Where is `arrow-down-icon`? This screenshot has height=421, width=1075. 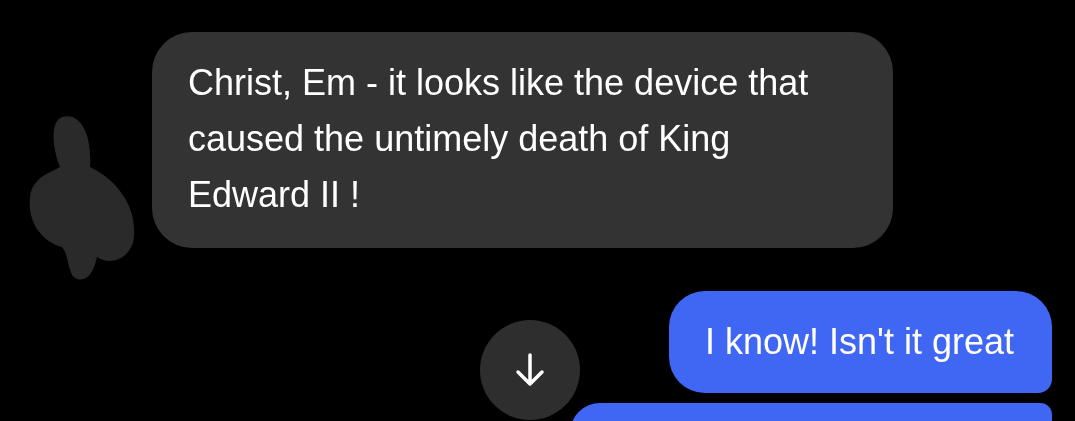 arrow-down-icon is located at coordinates (530, 370).